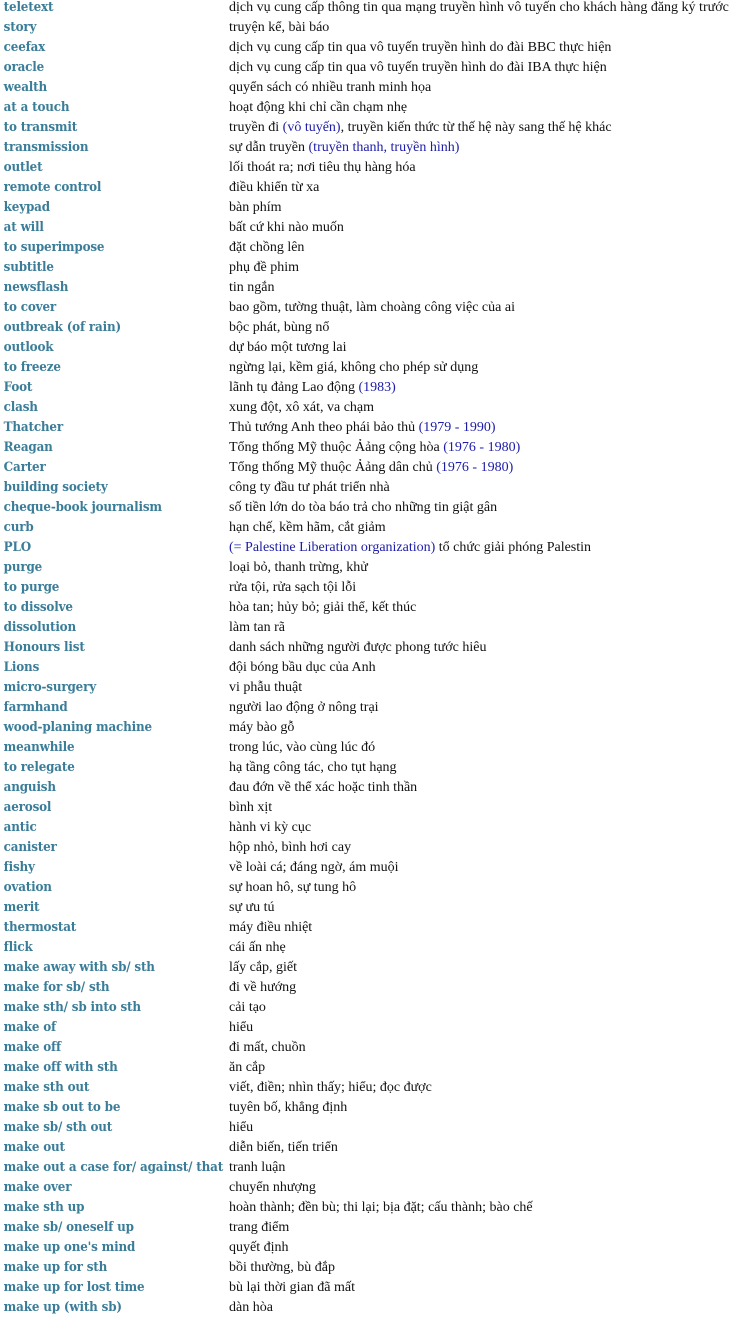 The height and width of the screenshot is (1331, 751). Describe the element at coordinates (330, 87) in the screenshot. I see `definition-text: quyển sách có nhiều tranh minh họa` at that location.